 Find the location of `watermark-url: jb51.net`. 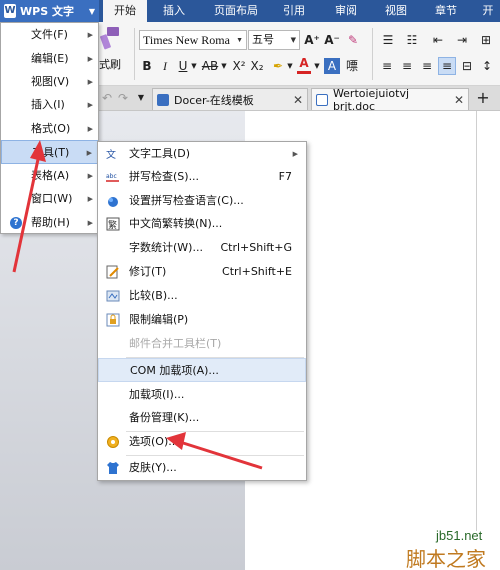

watermark-url: jb51.net is located at coordinates (459, 535).